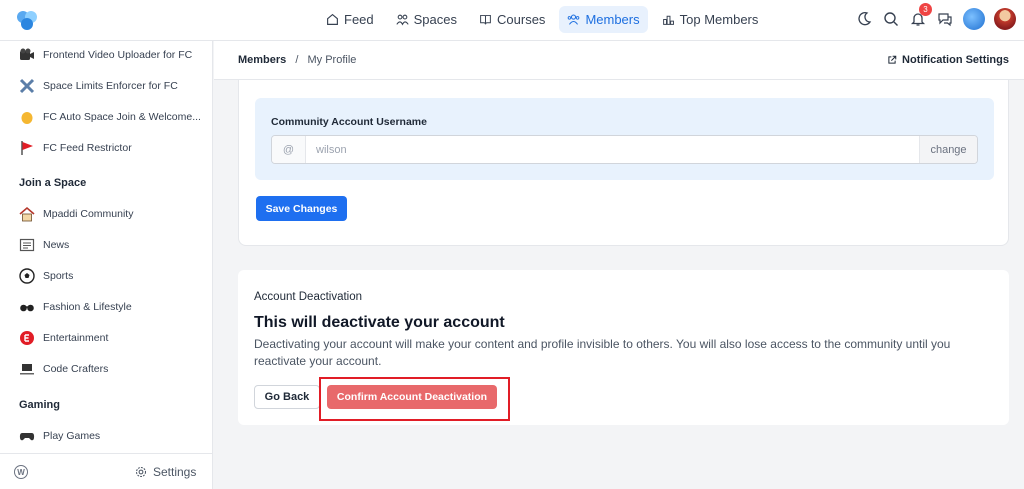 The width and height of the screenshot is (1024, 489). What do you see at coordinates (58, 276) in the screenshot?
I see `sidebar-item-label: Sports` at bounding box center [58, 276].